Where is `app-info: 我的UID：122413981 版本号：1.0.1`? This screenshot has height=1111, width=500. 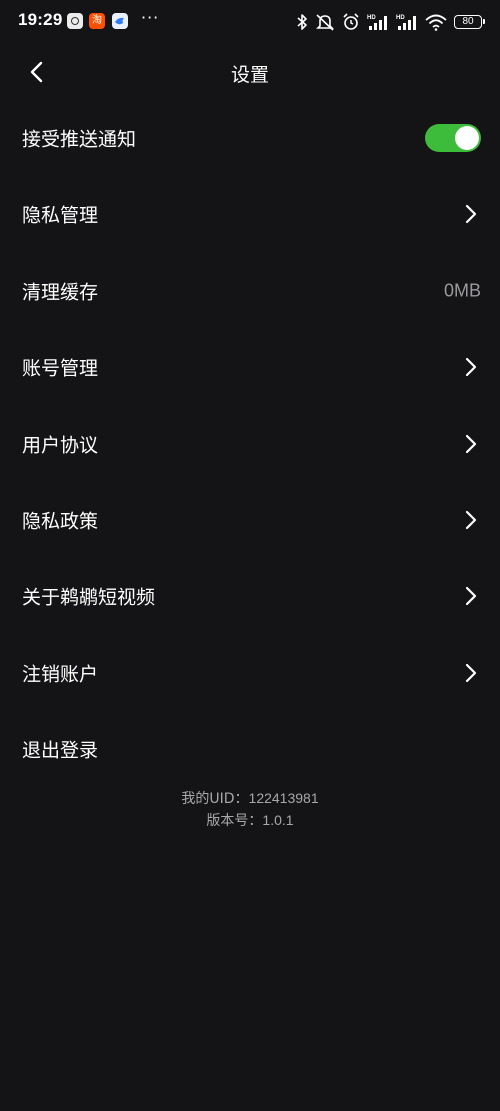 app-info: 我的UID：122413981 版本号：1.0.1 is located at coordinates (250, 810).